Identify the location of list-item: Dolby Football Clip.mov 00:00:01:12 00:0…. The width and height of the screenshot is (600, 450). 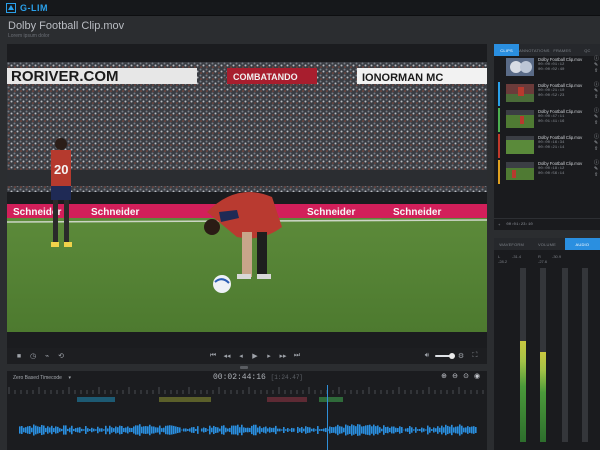
(549, 68).